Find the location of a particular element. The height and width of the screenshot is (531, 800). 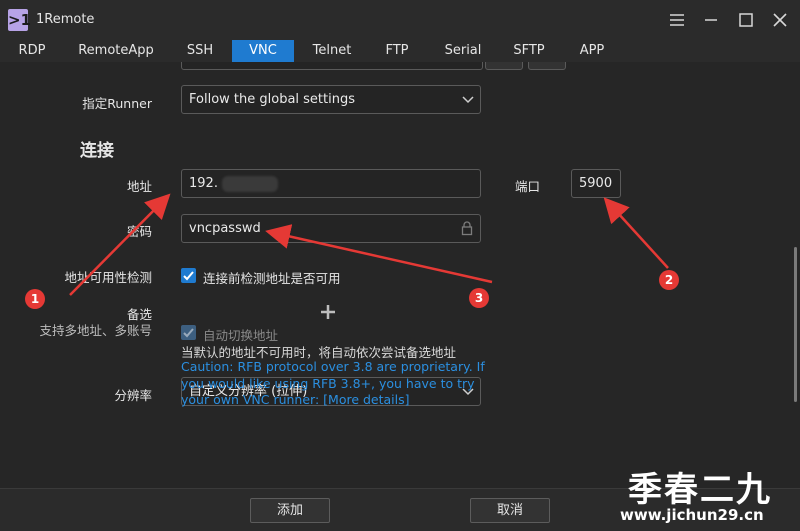

minimize-button is located at coordinates (711, 20).